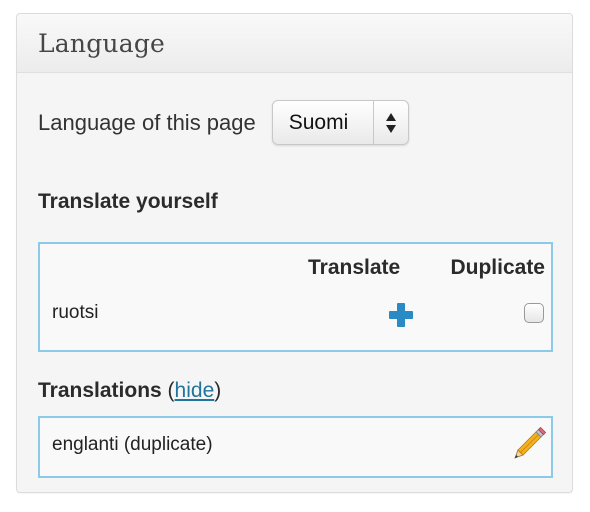 Image resolution: width=590 pixels, height=512 pixels. Describe the element at coordinates (529, 444) in the screenshot. I see `pencil-icon` at that location.